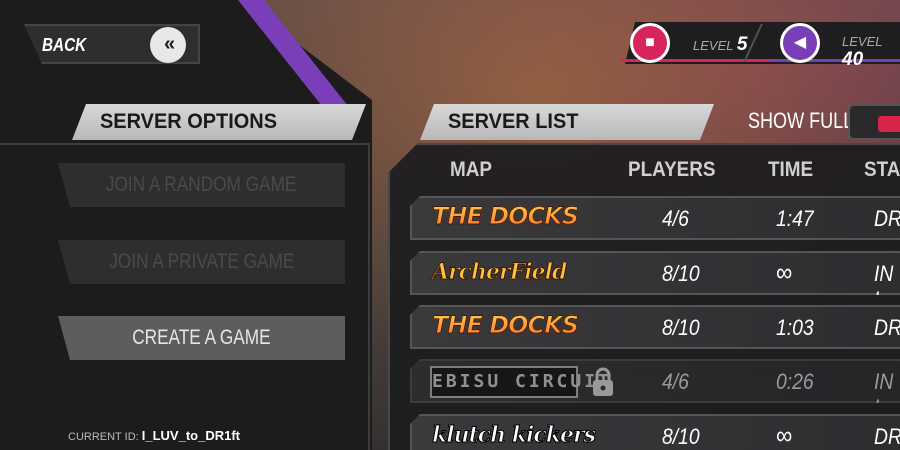 This screenshot has height=450, width=900. Describe the element at coordinates (189, 121) in the screenshot. I see `server-options-title: SERVER OPTIONS` at that location.